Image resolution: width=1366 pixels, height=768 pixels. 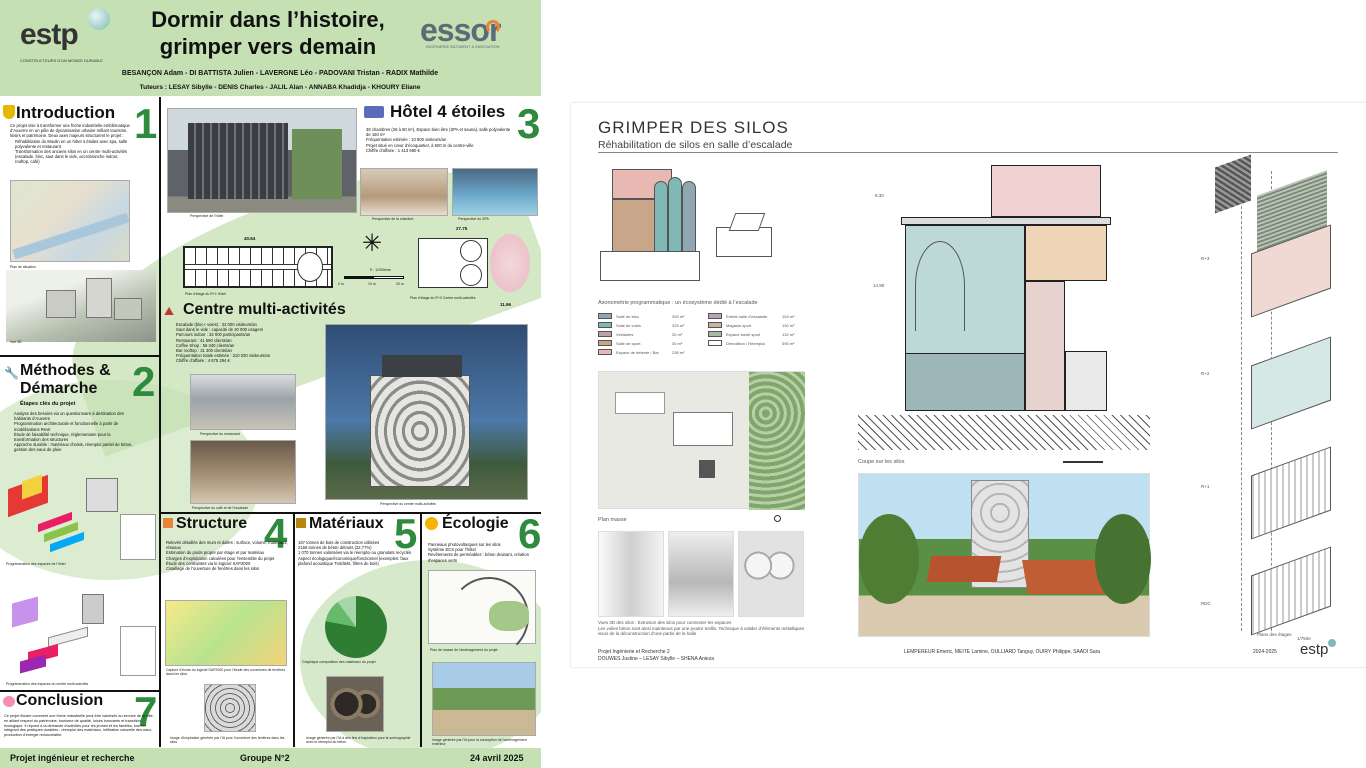 What do you see at coordinates (506, 304) in the screenshot?
I see `dimension-label: 11.96` at bounding box center [506, 304].